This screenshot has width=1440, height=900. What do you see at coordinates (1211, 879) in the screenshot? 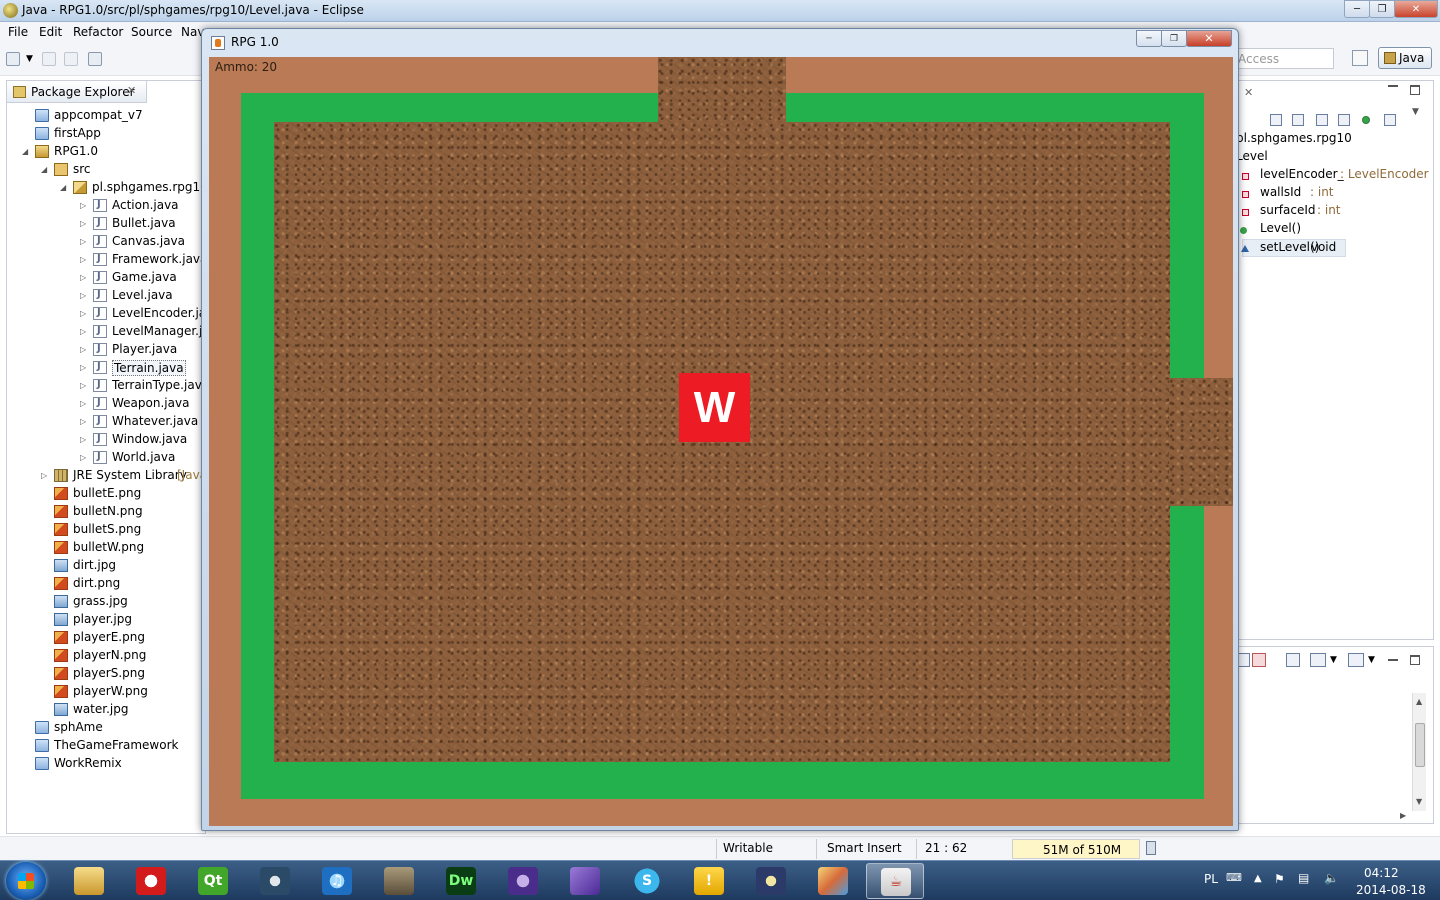
I see `language-indicator: PL` at bounding box center [1211, 879].